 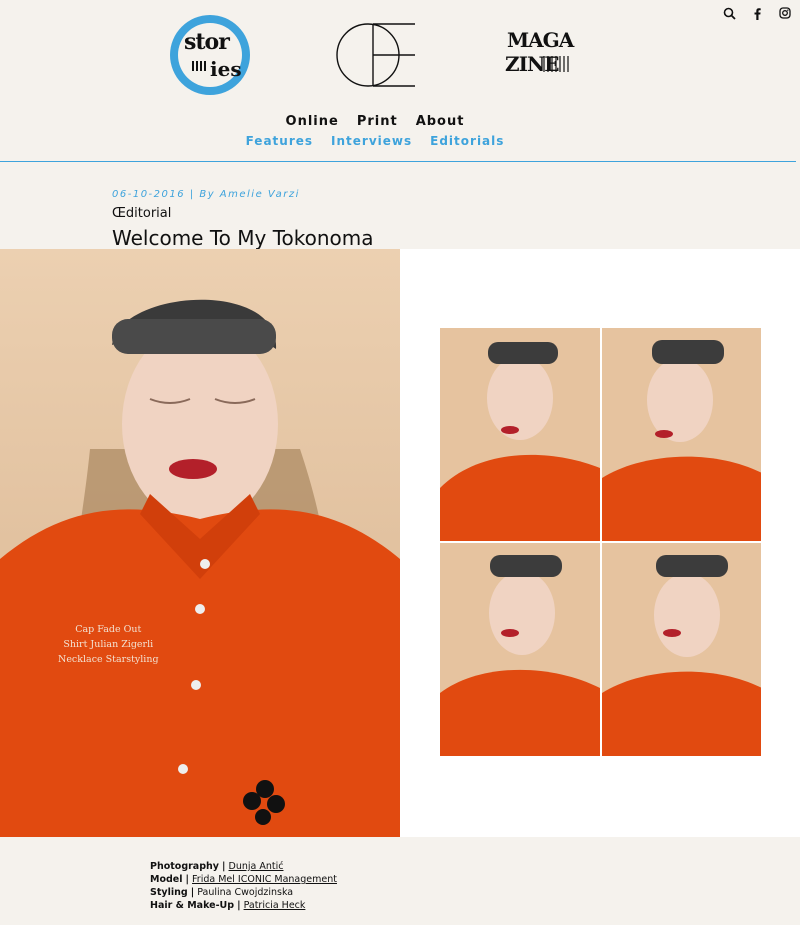 I want to click on credit-row: Styling | Paulina Cwojdzinska, so click(x=222, y=892).